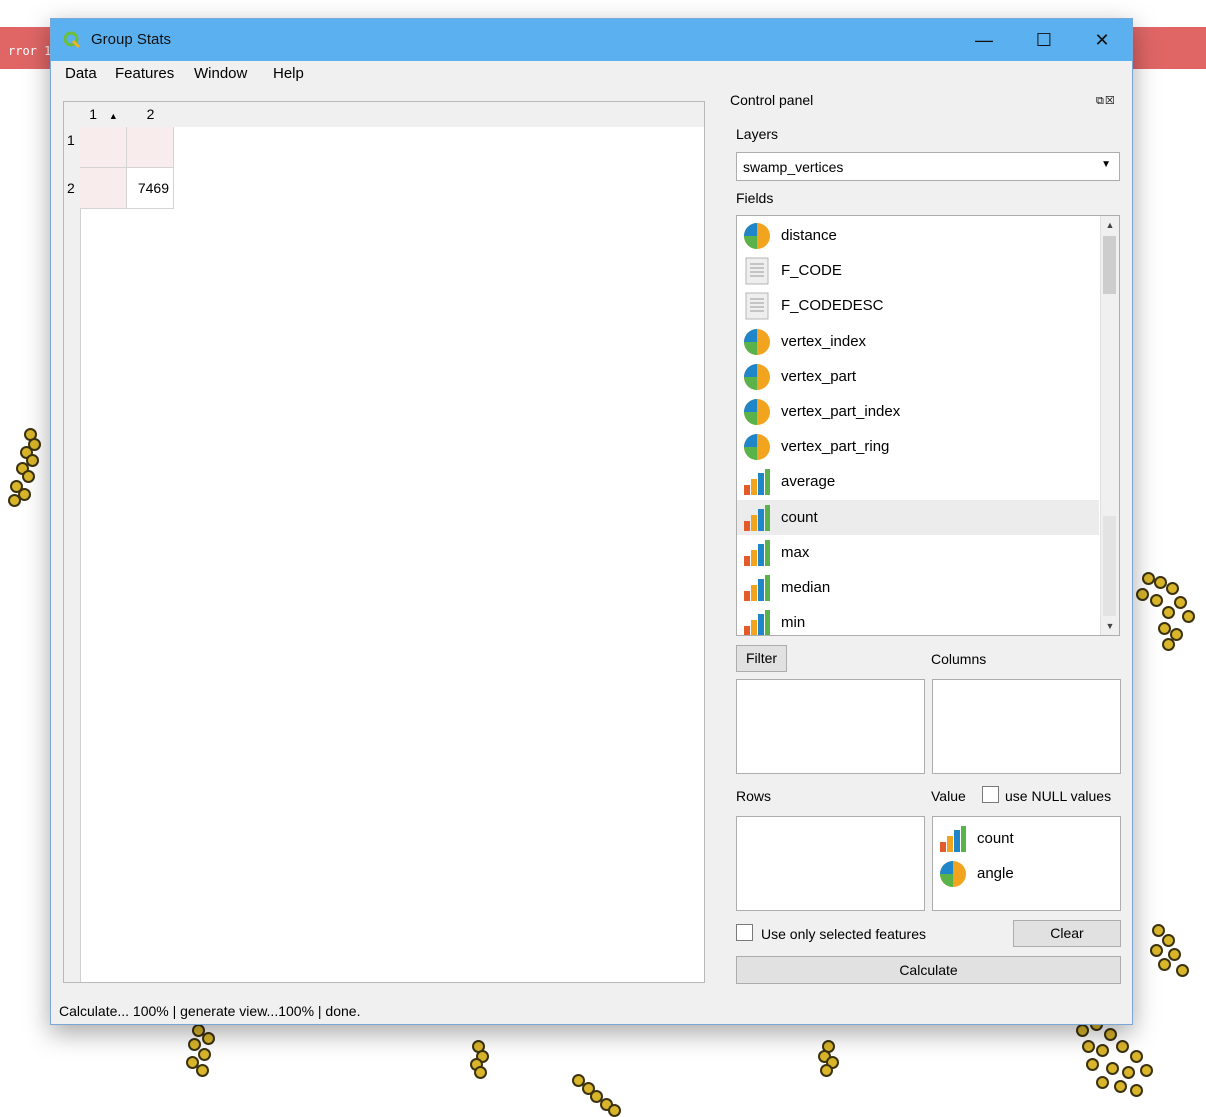 This screenshot has width=1206, height=1117. I want to click on minimize-button: —, so click(984, 40).